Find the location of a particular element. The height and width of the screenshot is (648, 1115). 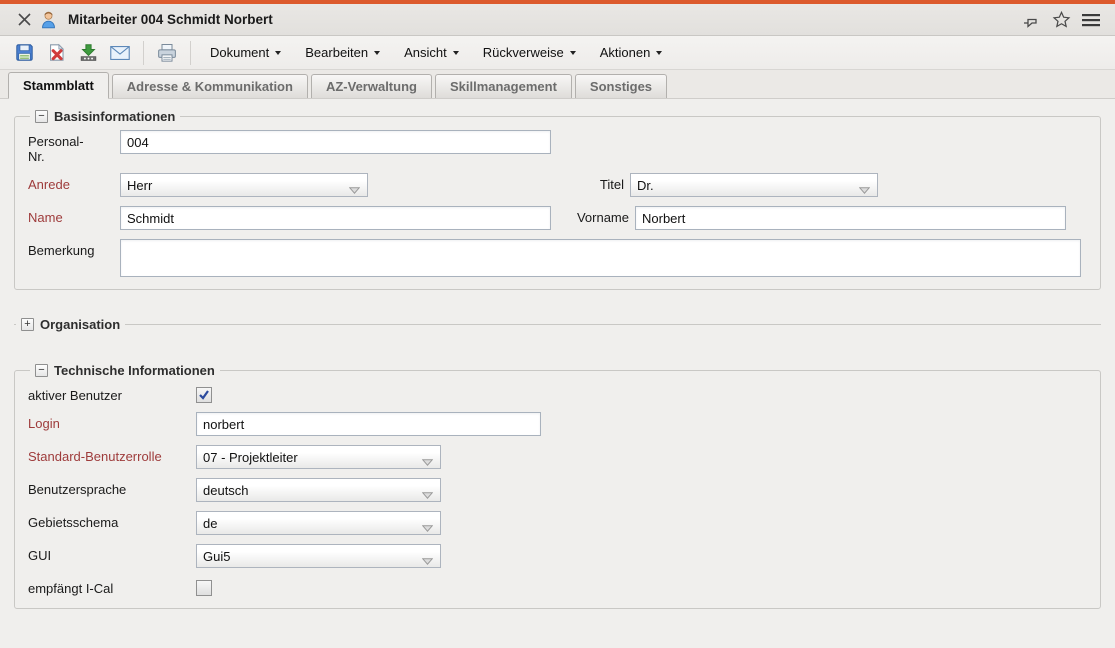

aktiver-benutzer-label: aktiver Benutzer is located at coordinates (75, 395).